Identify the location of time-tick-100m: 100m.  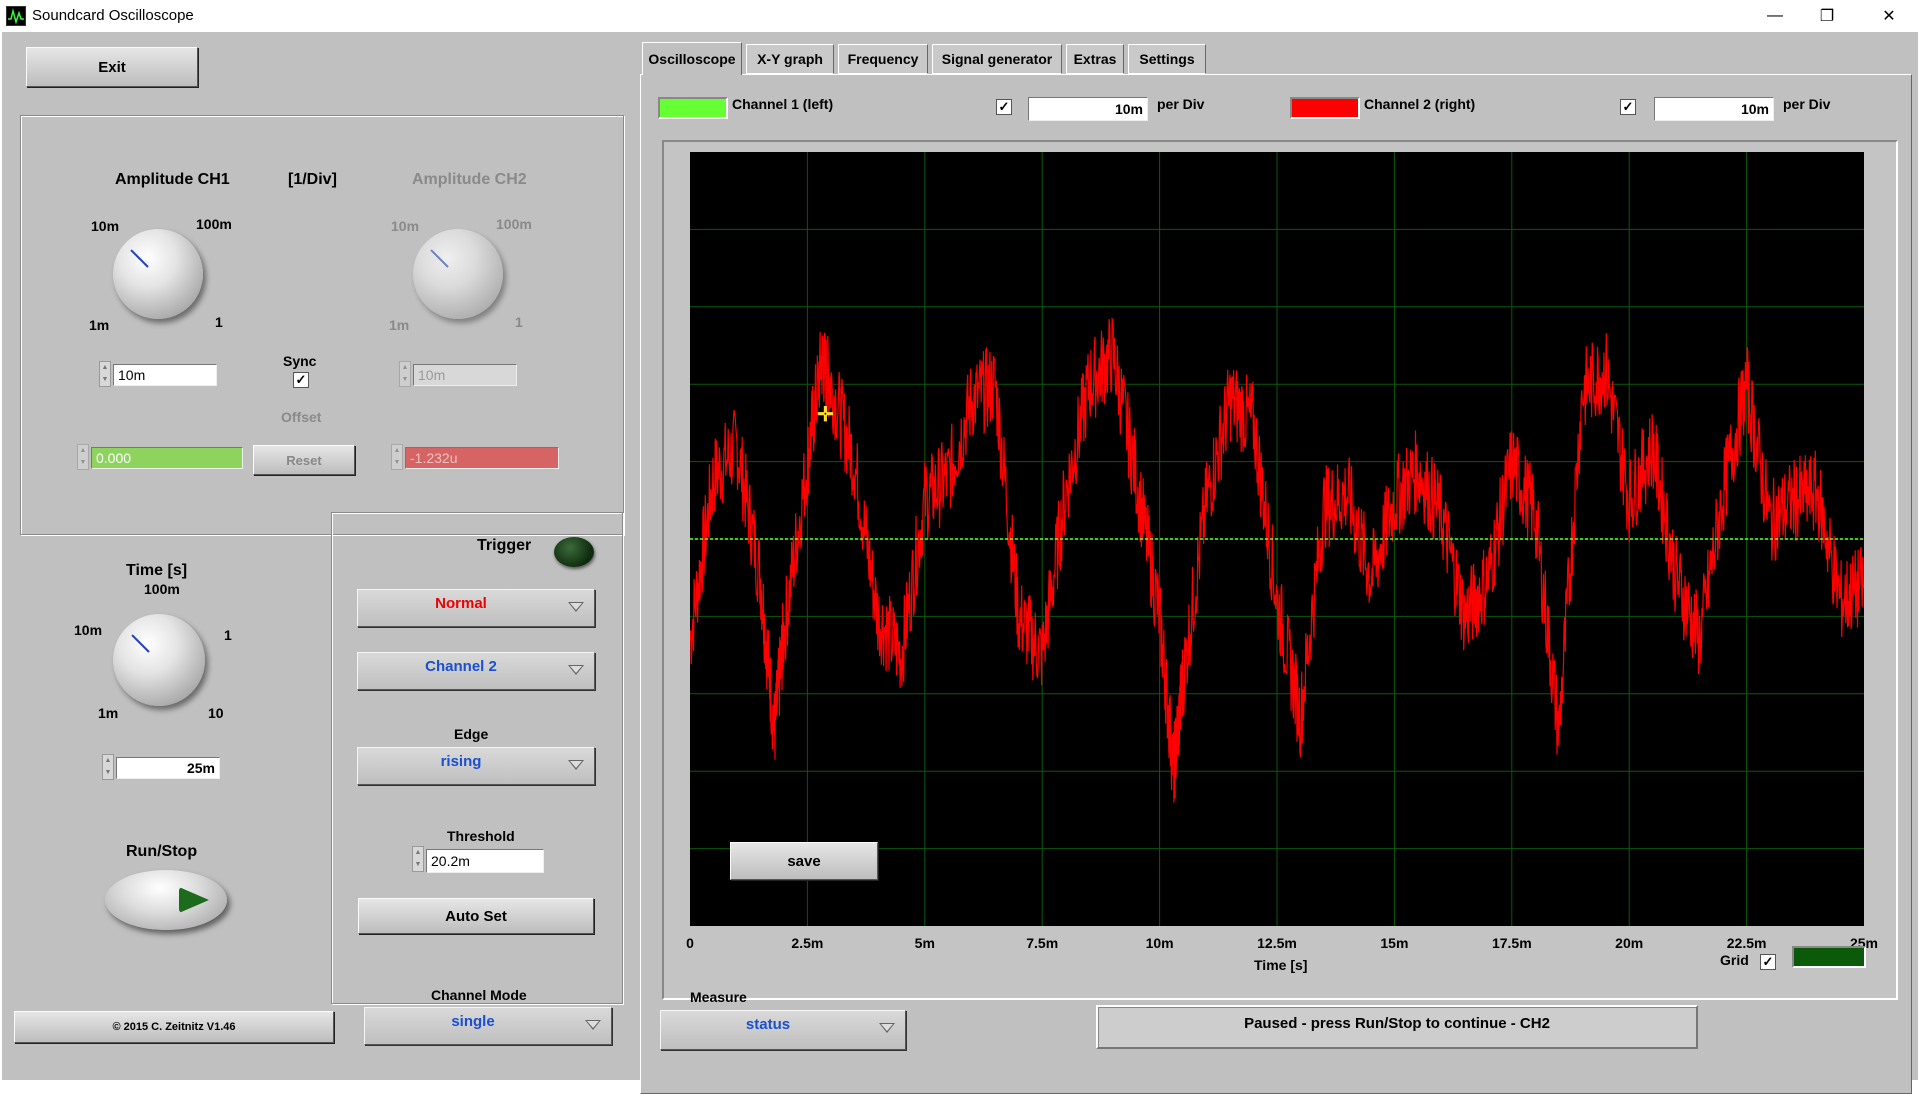
(162, 589).